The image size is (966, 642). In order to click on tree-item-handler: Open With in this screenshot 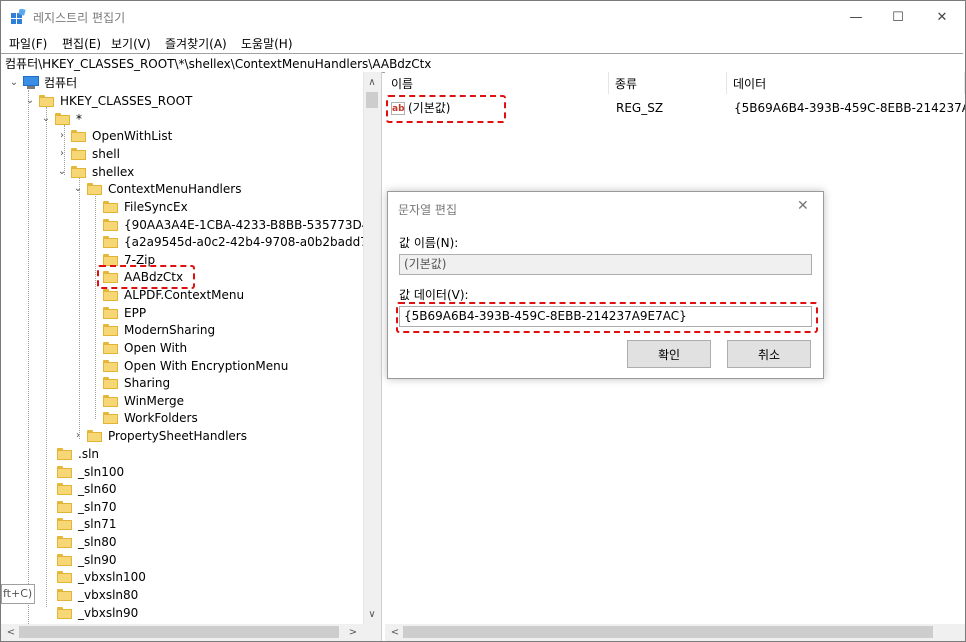, I will do `click(145, 347)`.